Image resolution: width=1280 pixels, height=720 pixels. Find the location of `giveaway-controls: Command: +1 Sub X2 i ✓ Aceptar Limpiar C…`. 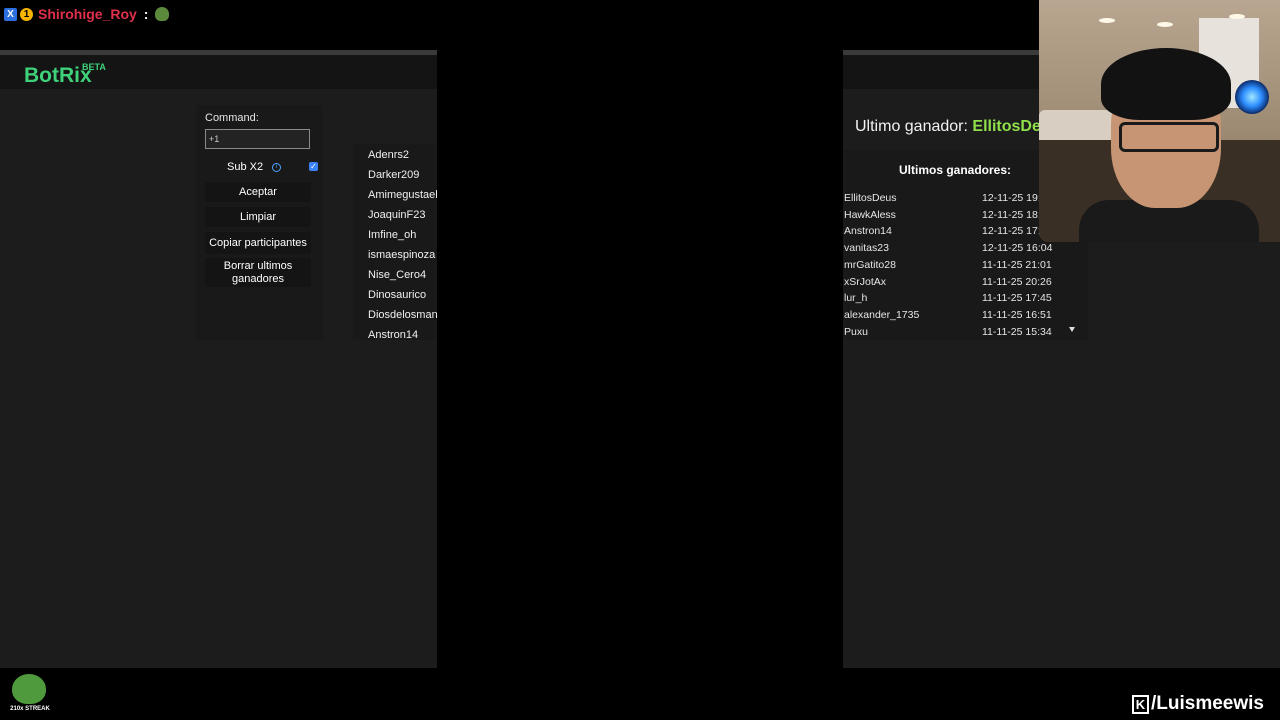

giveaway-controls: Command: +1 Sub X2 i ✓ Aceptar Limpiar C… is located at coordinates (259, 222).